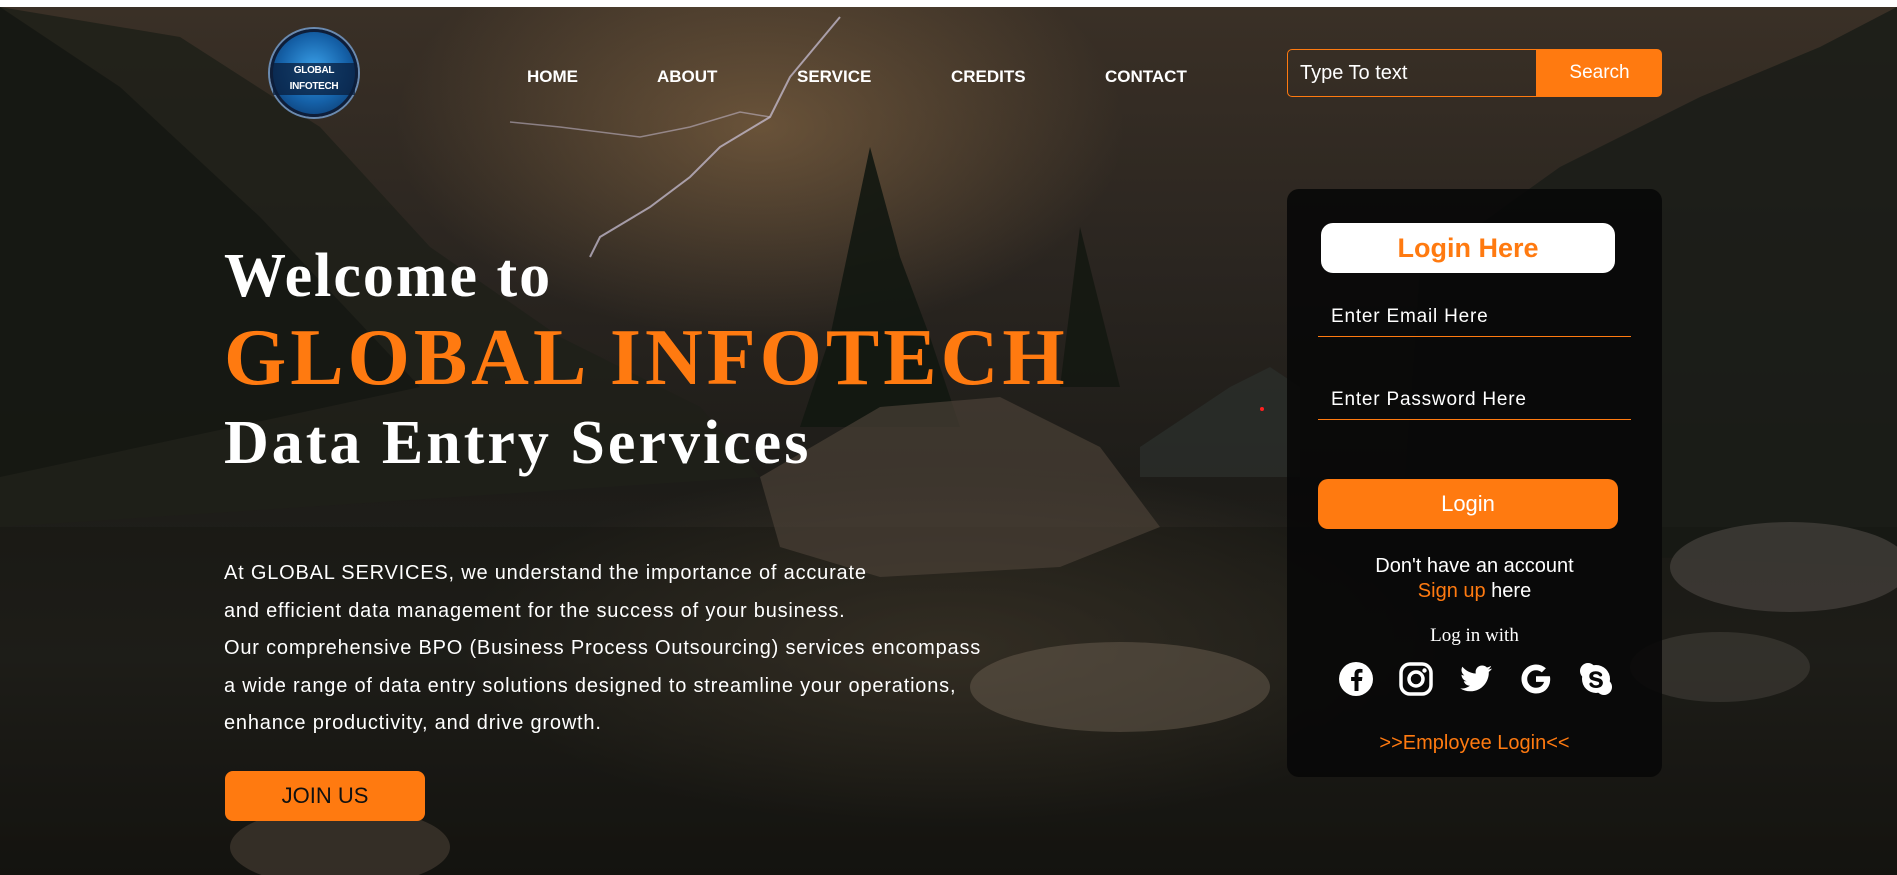 The height and width of the screenshot is (875, 1897). What do you see at coordinates (1474, 566) in the screenshot?
I see `no-account-text: Don't have an account` at bounding box center [1474, 566].